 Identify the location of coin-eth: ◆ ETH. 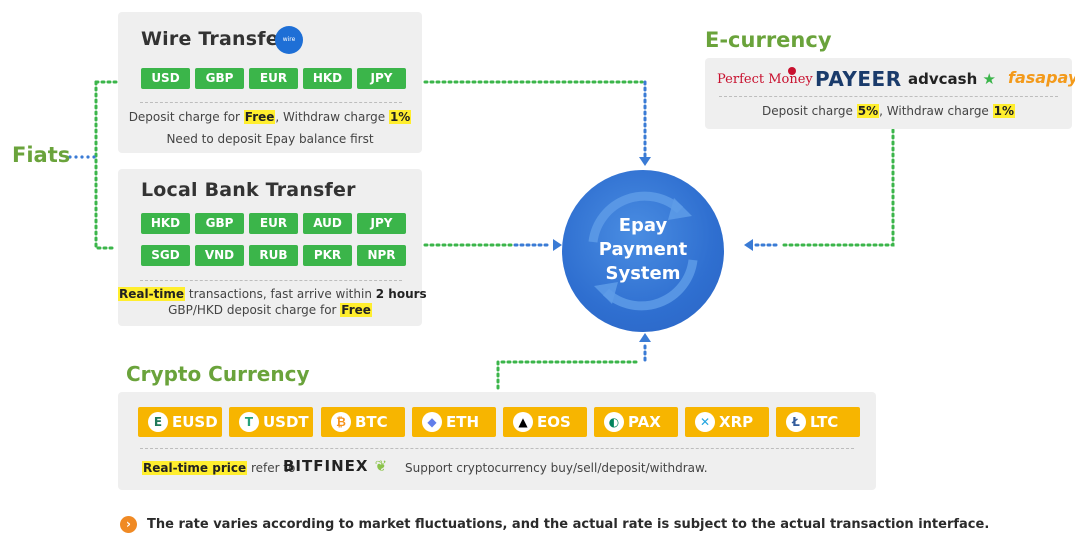
(454, 422).